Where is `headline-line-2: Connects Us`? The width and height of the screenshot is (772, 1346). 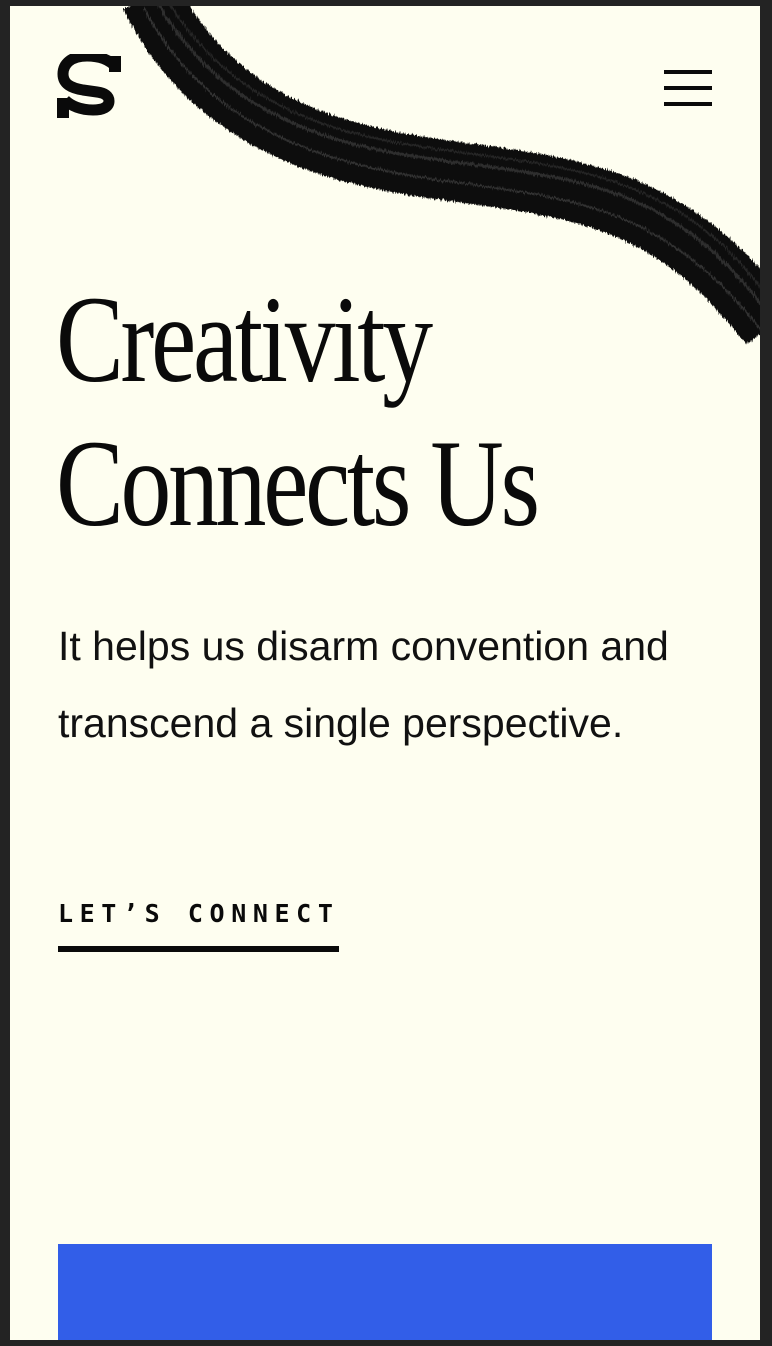 headline-line-2: Connects Us is located at coordinates (298, 483).